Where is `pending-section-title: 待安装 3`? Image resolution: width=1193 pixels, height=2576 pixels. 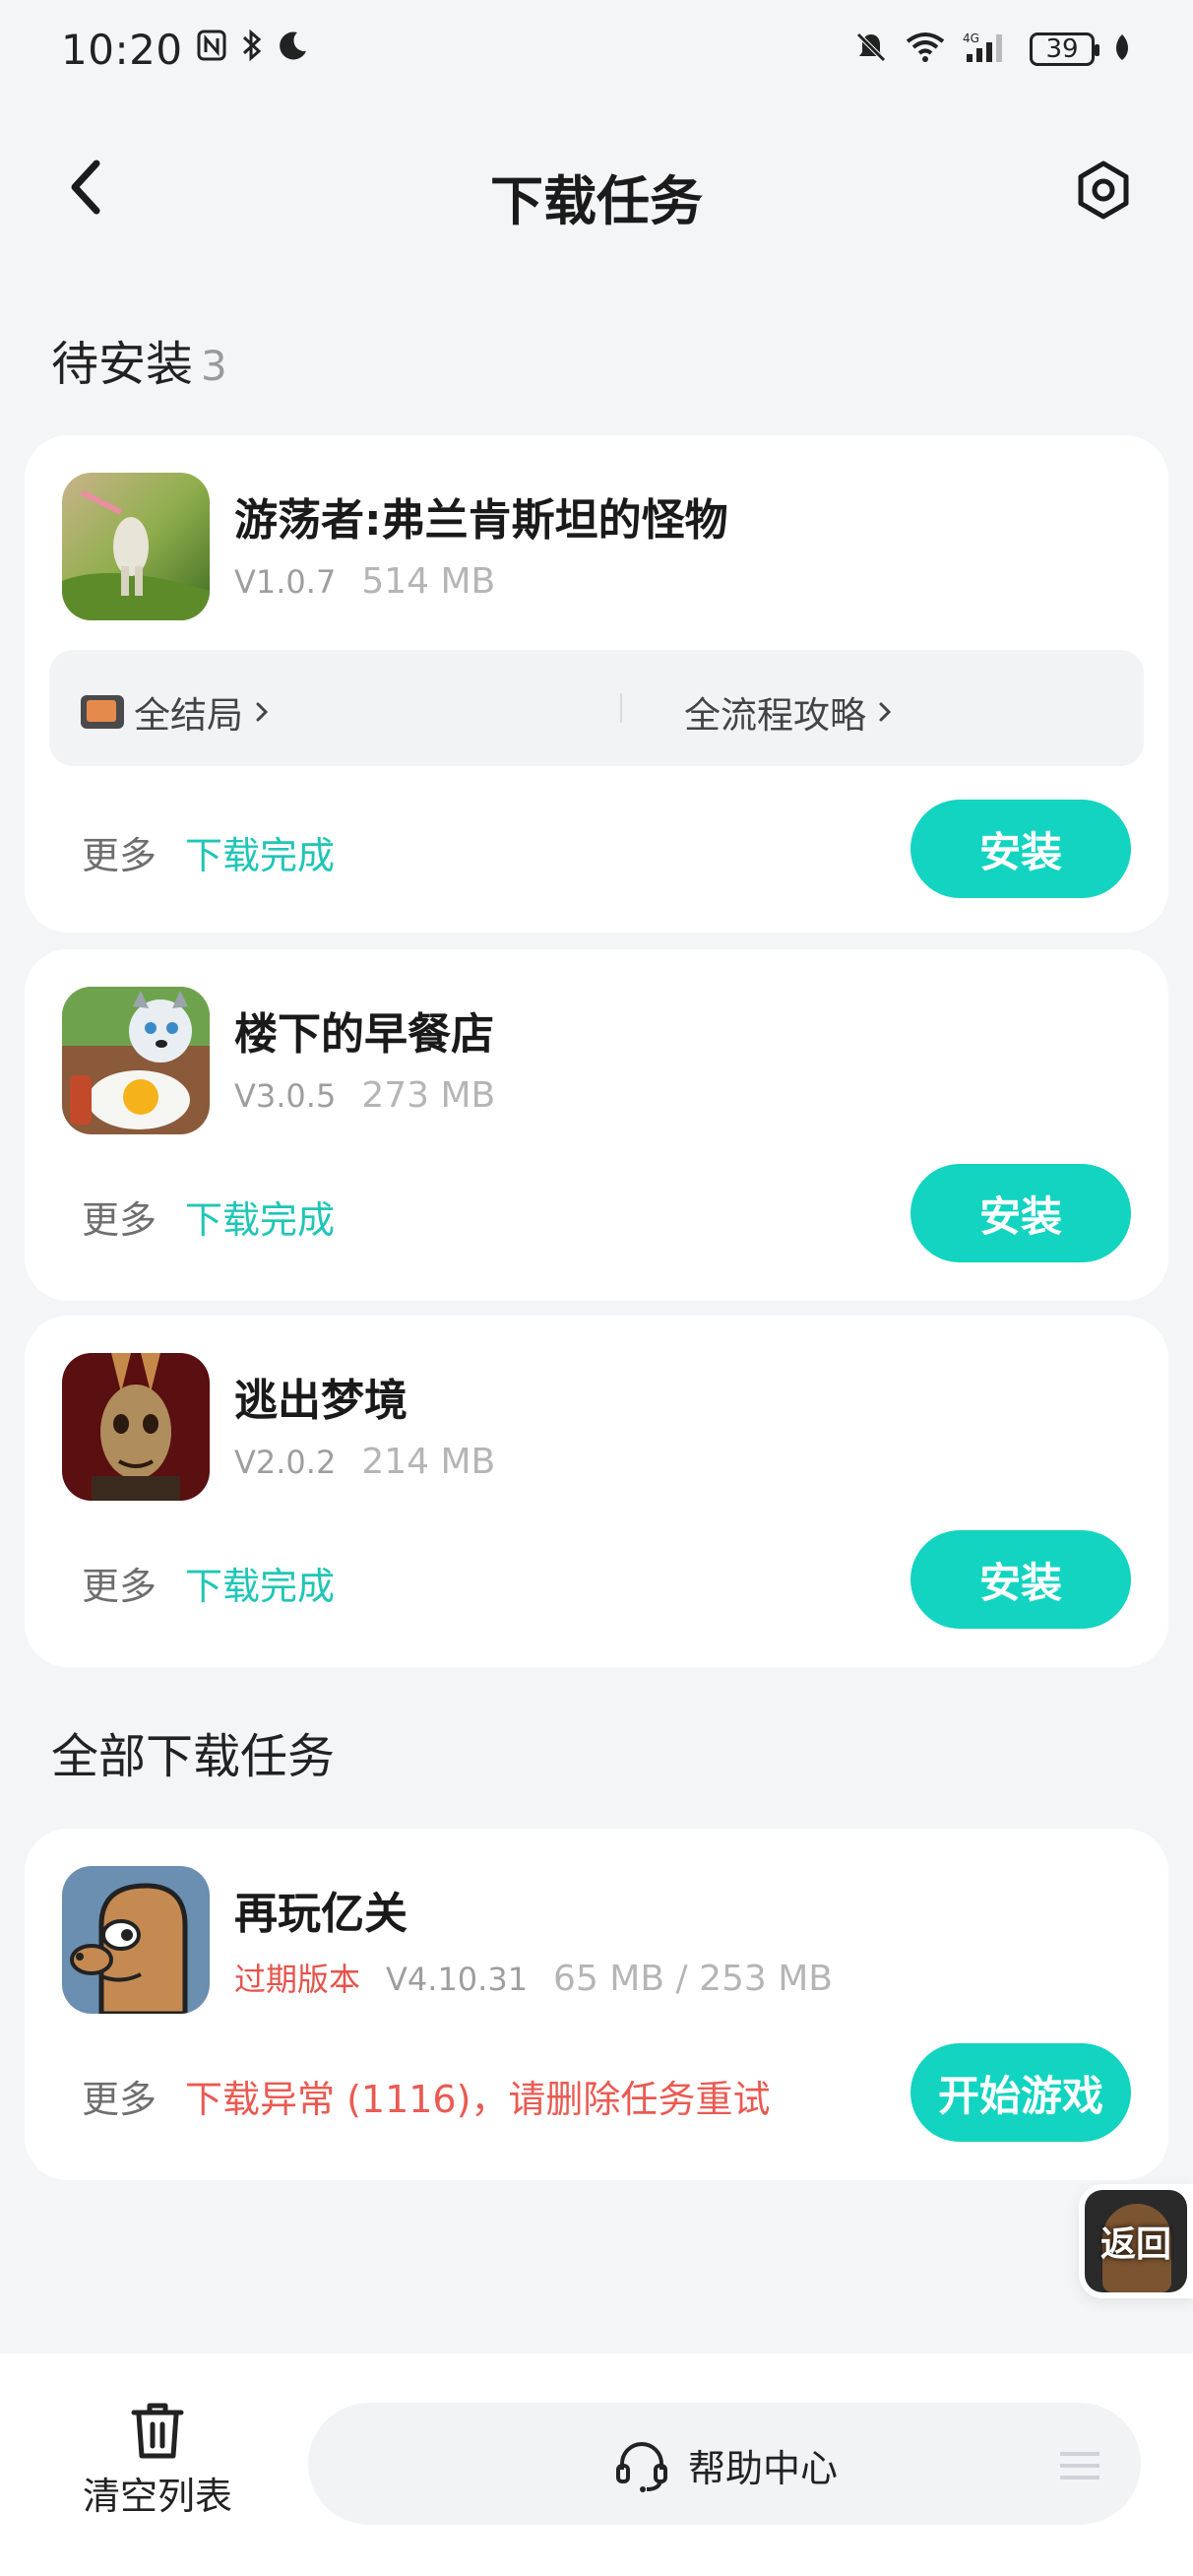
pending-section-title: 待安装 3 is located at coordinates (139, 359).